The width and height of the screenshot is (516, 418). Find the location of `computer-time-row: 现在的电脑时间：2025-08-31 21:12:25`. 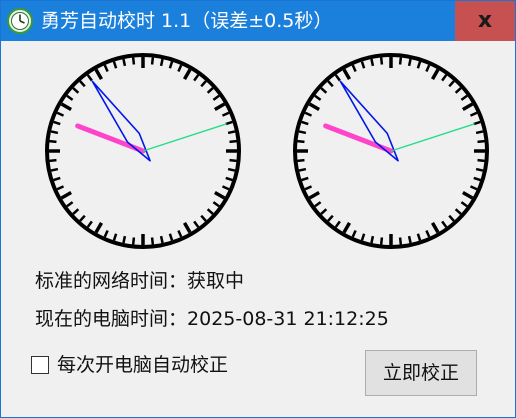

computer-time-row: 现在的电脑时间：2025-08-31 21:12:25 is located at coordinates (212, 319).